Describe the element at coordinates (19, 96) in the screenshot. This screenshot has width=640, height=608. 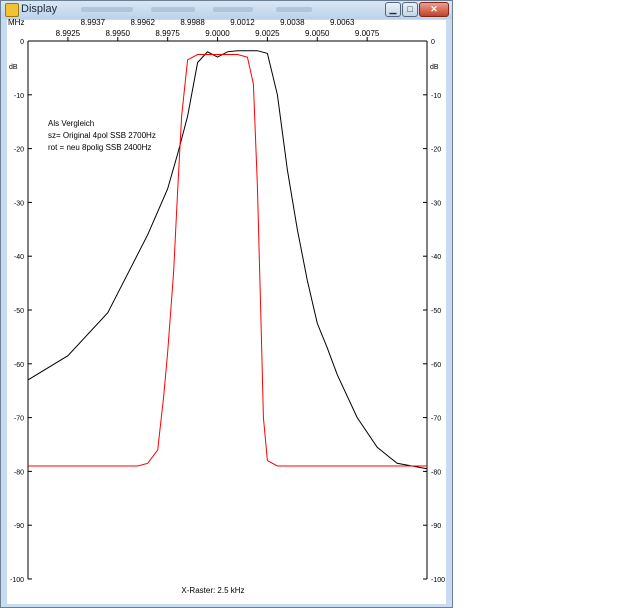
I see `y-tick-label-left: -10` at that location.